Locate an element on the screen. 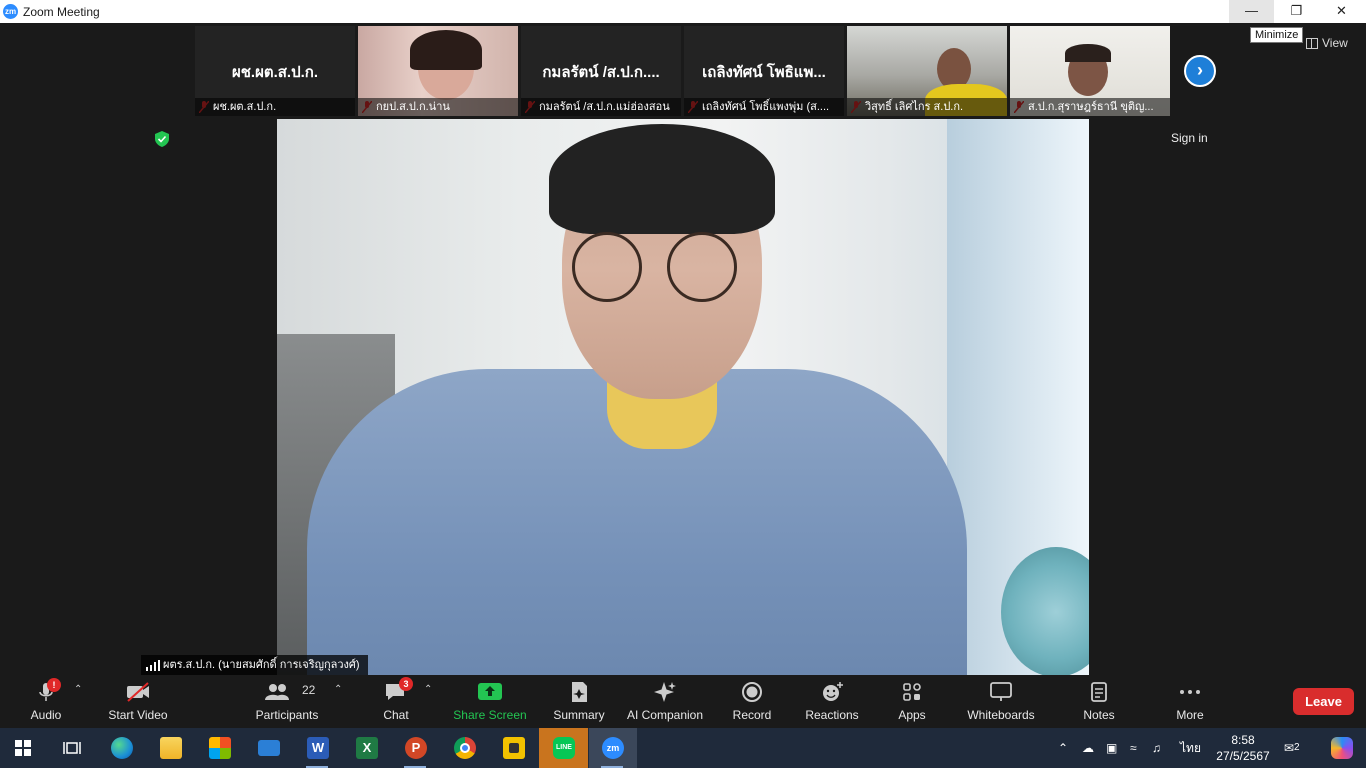 The width and height of the screenshot is (1366, 768). security-shield-icon is located at coordinates (162, 139).